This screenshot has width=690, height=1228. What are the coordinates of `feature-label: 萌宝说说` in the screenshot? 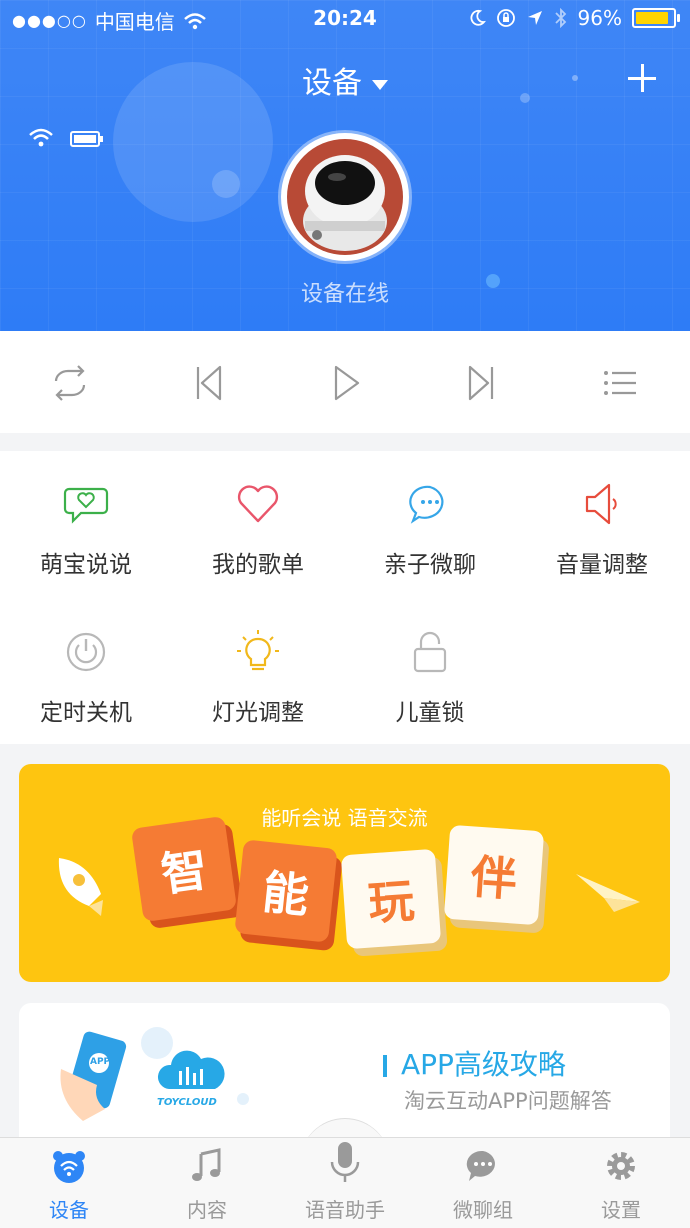 It's located at (86, 565).